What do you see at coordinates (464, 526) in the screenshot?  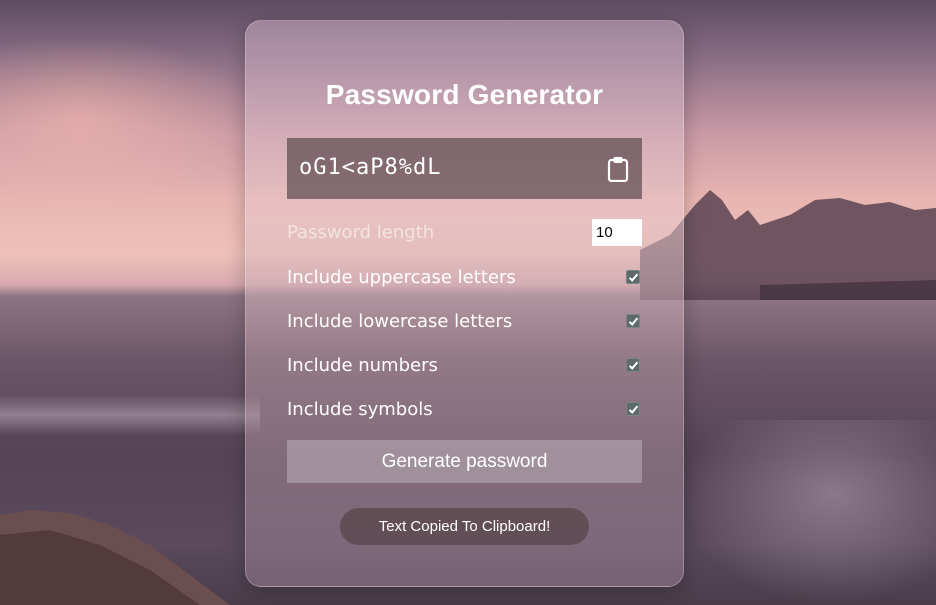 I see `copied-toast: Text Copied To Clipboard!` at bounding box center [464, 526].